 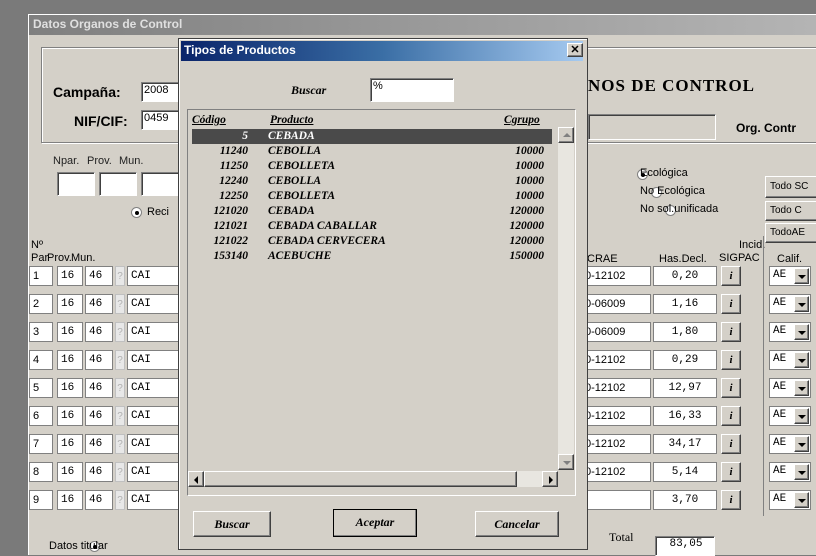 I want to click on scroll-down-arrow, so click(x=566, y=462).